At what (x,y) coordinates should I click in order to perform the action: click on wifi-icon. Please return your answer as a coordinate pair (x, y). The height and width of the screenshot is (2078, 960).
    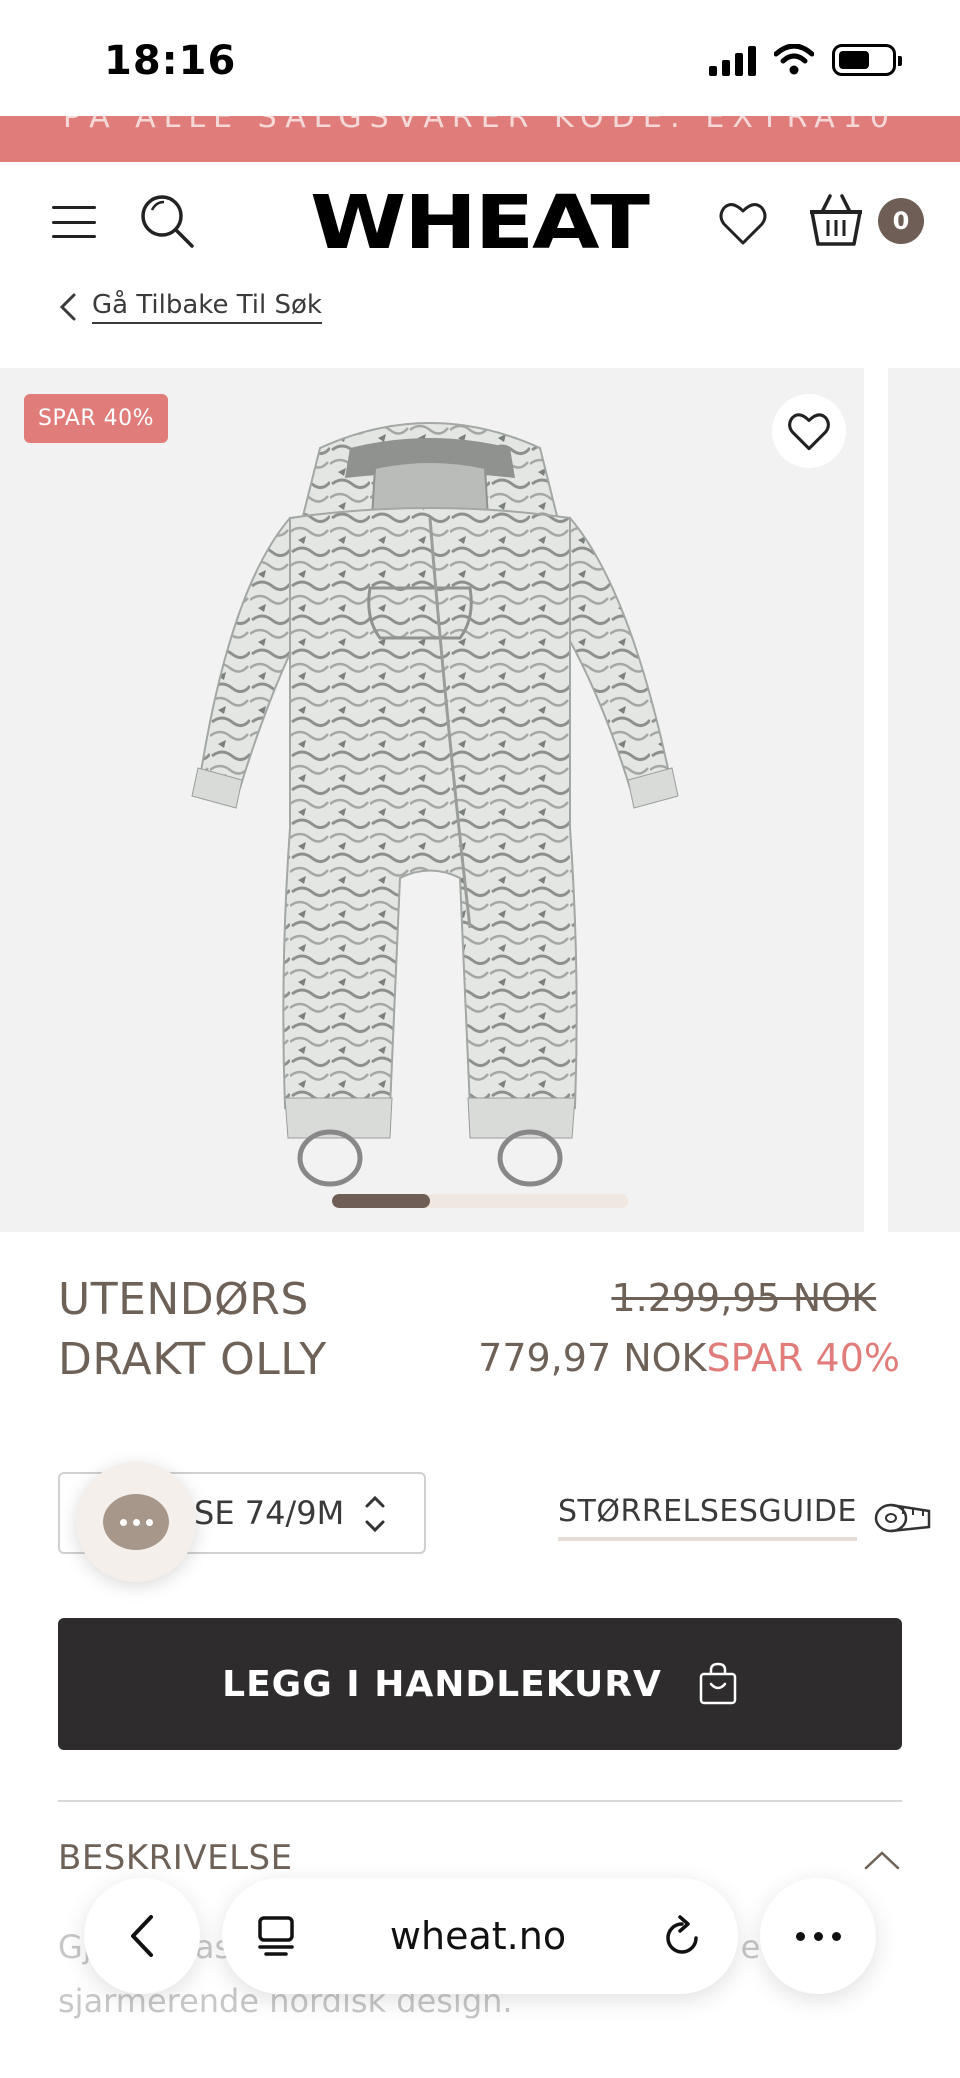
    Looking at the image, I should click on (794, 59).